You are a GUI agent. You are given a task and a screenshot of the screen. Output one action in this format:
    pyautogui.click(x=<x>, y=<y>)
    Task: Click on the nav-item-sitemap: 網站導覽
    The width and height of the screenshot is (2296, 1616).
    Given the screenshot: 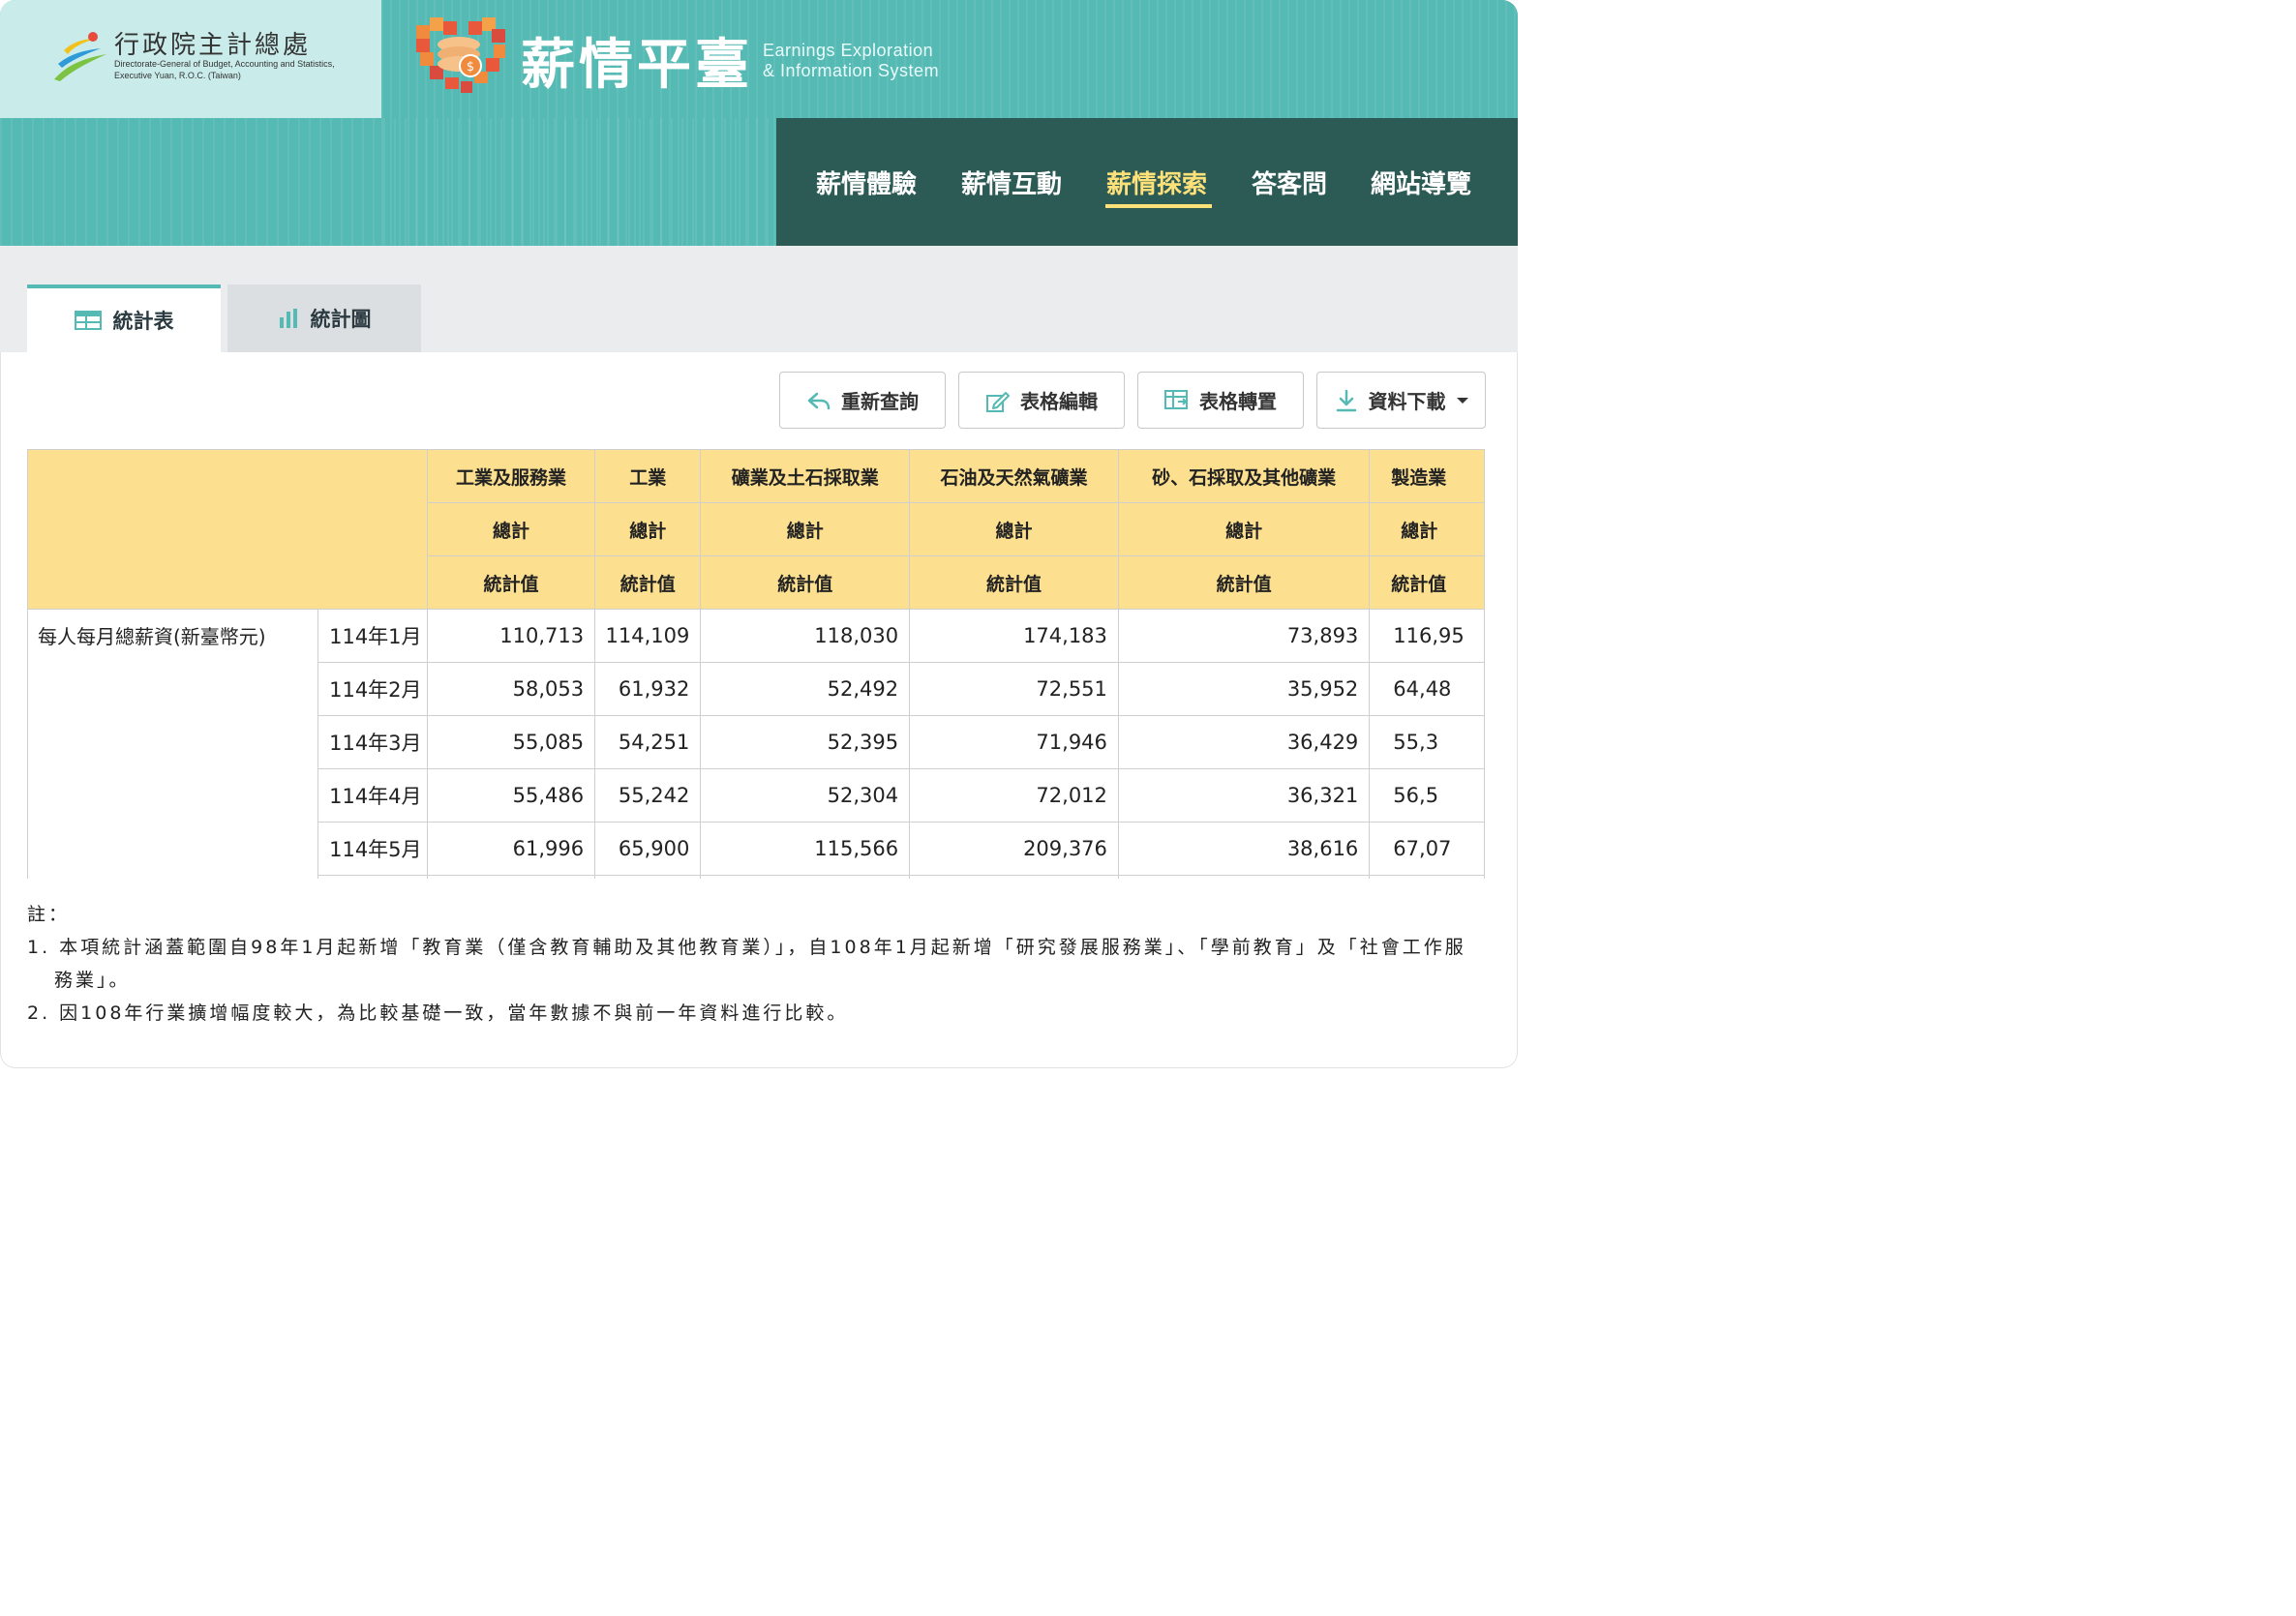 What is the action you would take?
    pyautogui.click(x=1421, y=182)
    